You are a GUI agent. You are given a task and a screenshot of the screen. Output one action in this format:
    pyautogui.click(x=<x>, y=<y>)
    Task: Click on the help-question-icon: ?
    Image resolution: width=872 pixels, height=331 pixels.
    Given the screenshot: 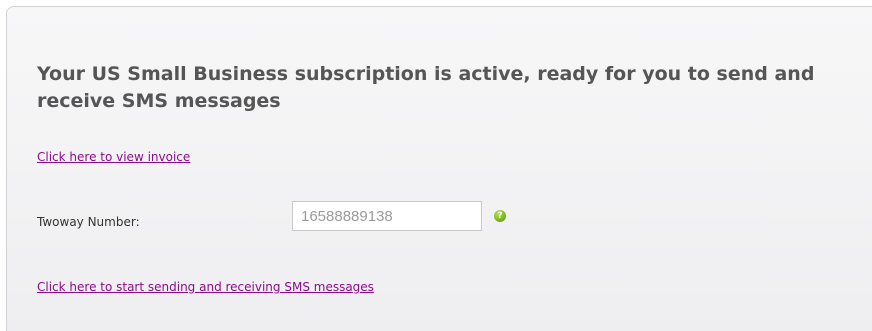 What is the action you would take?
    pyautogui.click(x=500, y=216)
    